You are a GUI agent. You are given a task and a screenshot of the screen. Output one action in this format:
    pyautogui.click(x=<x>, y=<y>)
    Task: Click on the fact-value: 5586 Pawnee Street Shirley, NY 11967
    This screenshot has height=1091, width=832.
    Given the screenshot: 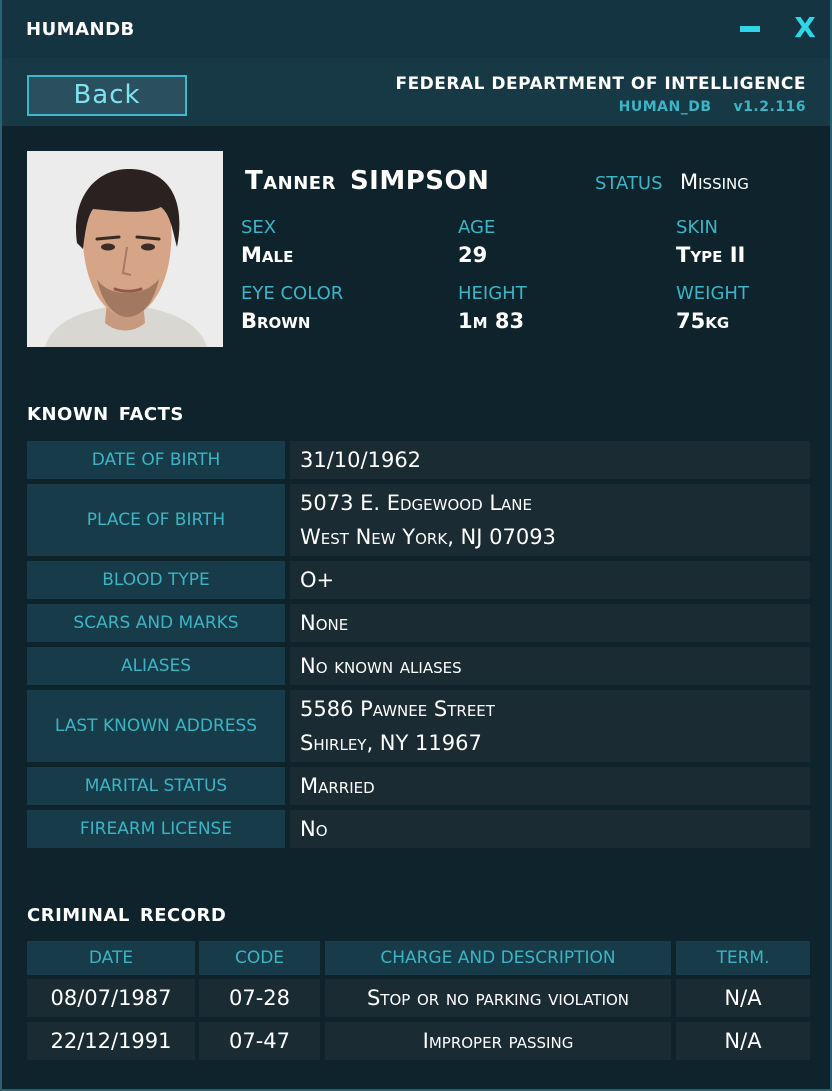 What is the action you would take?
    pyautogui.click(x=550, y=726)
    